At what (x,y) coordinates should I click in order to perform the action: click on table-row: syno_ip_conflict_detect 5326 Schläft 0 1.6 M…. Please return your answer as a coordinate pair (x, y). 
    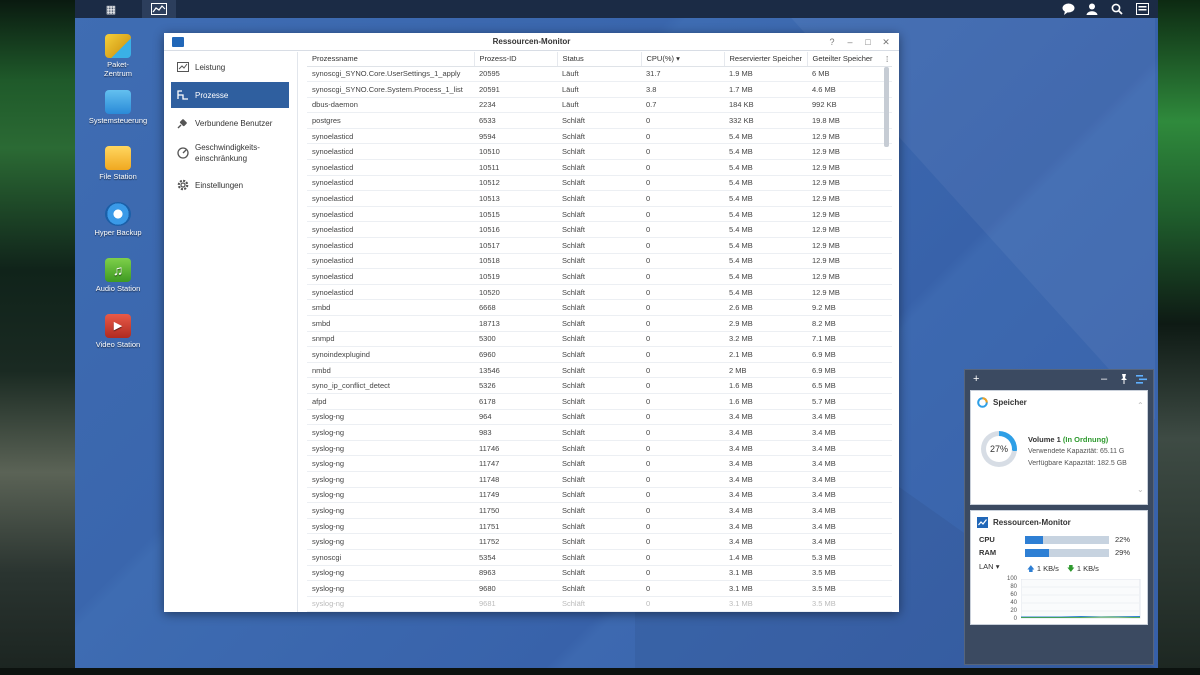
    Looking at the image, I should click on (599, 385).